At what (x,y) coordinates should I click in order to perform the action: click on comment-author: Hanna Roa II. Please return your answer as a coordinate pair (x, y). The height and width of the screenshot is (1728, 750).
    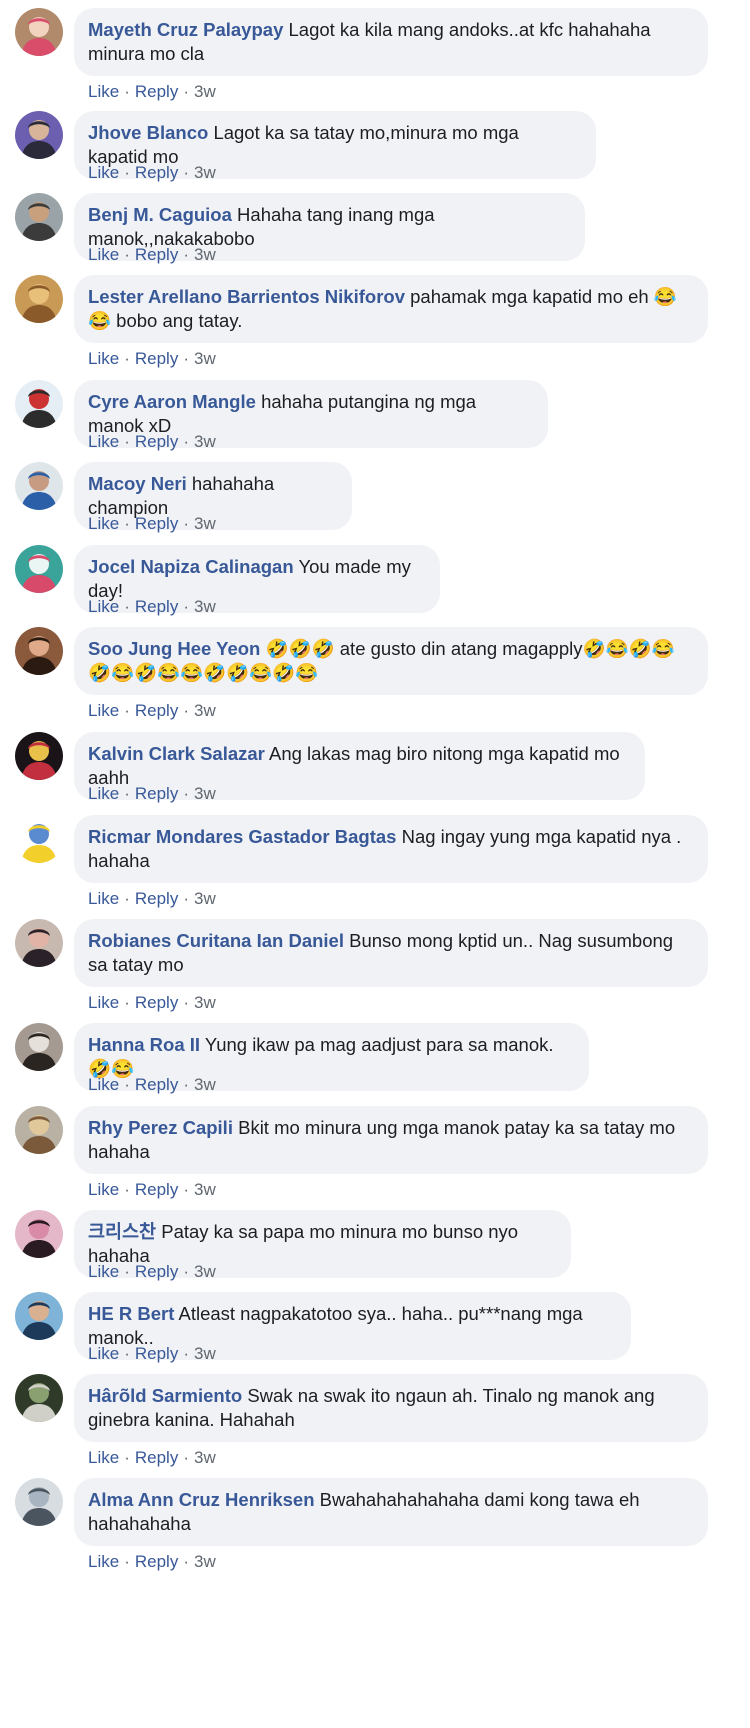
    Looking at the image, I should click on (144, 1044).